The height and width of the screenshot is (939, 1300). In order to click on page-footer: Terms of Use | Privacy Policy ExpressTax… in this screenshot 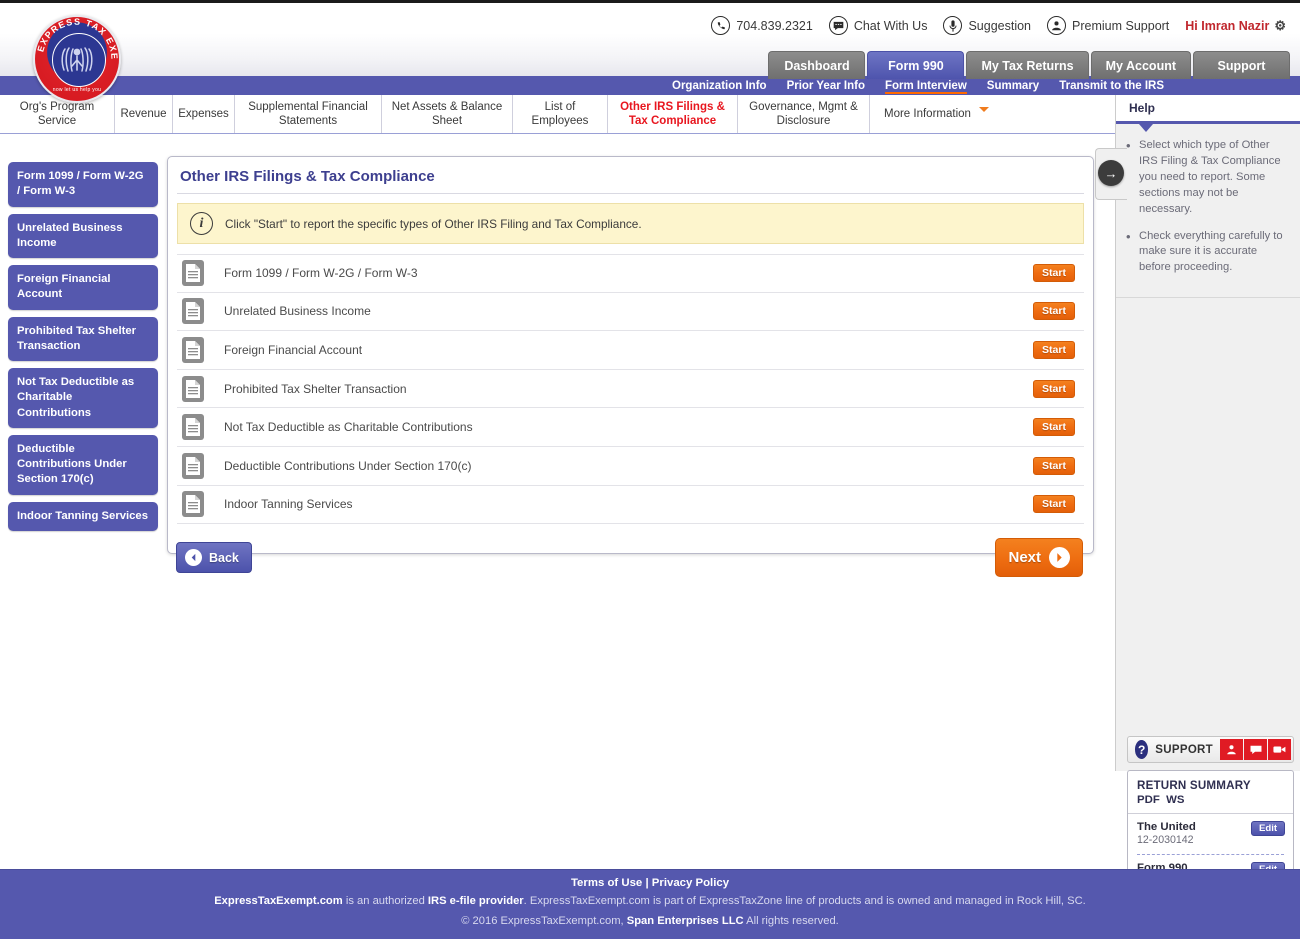, I will do `click(650, 904)`.